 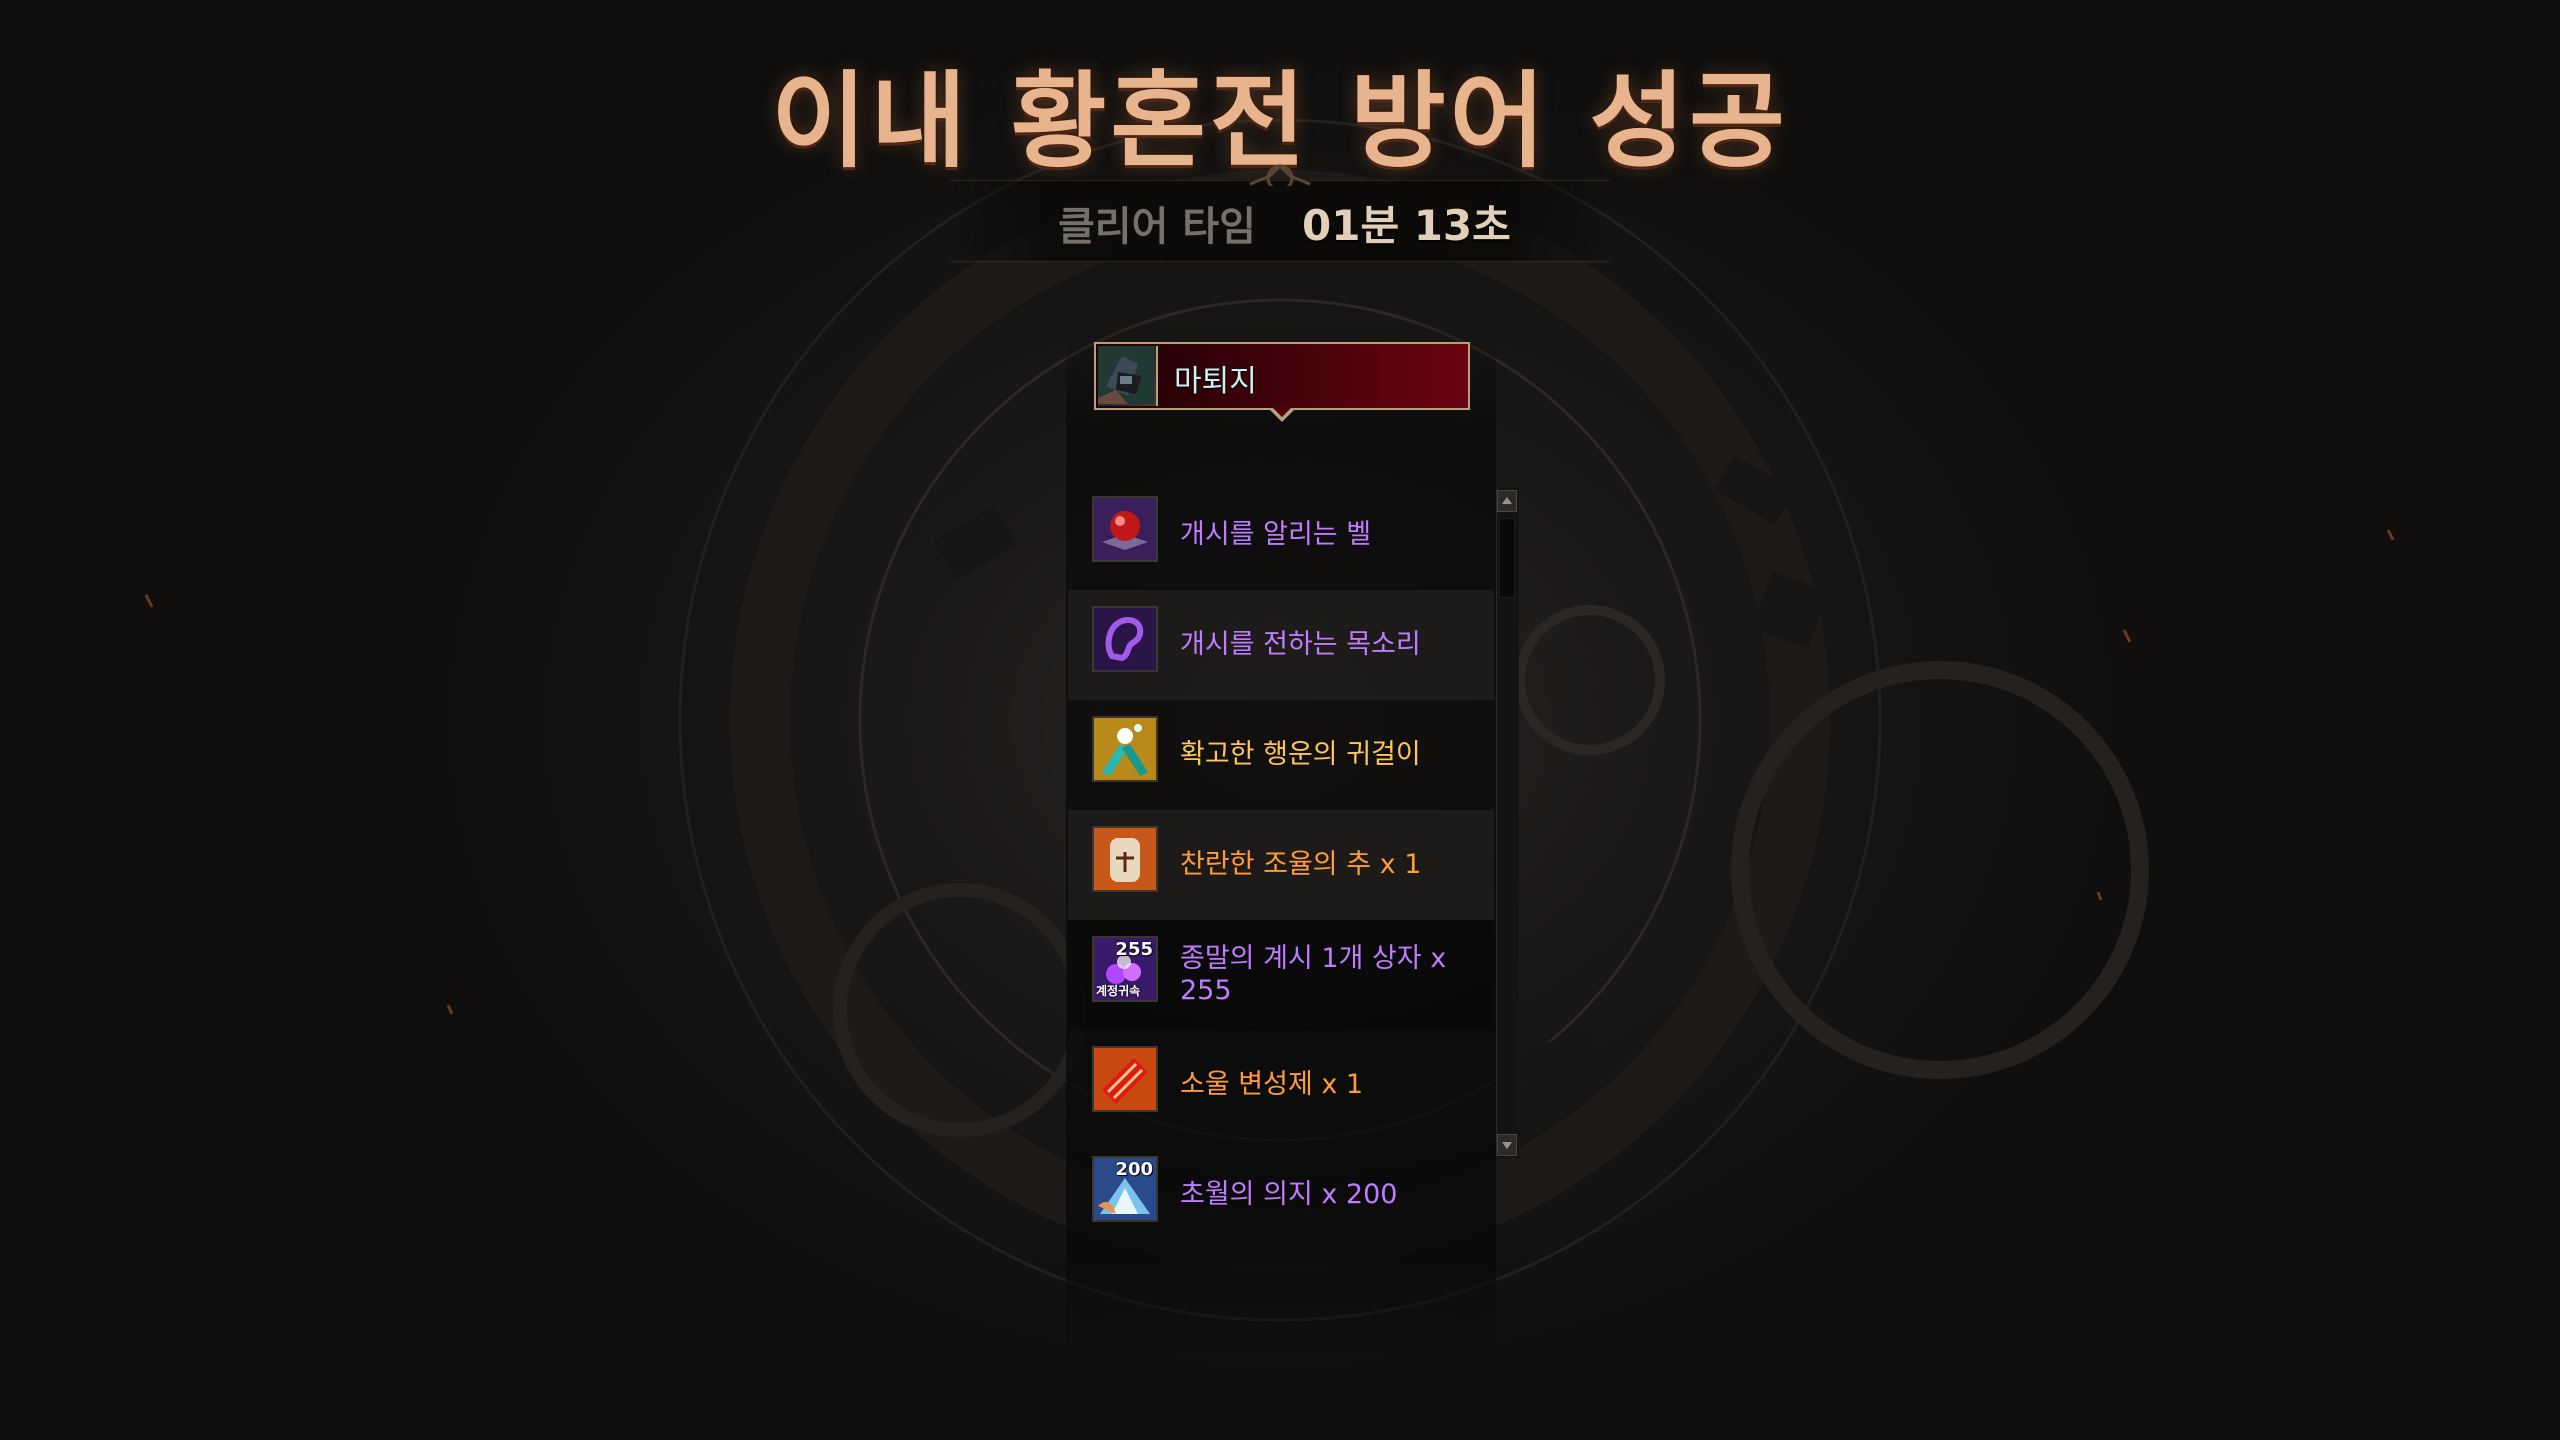 I want to click on list-item: 확고한 행운의 귀걸이, so click(x=1281, y=755).